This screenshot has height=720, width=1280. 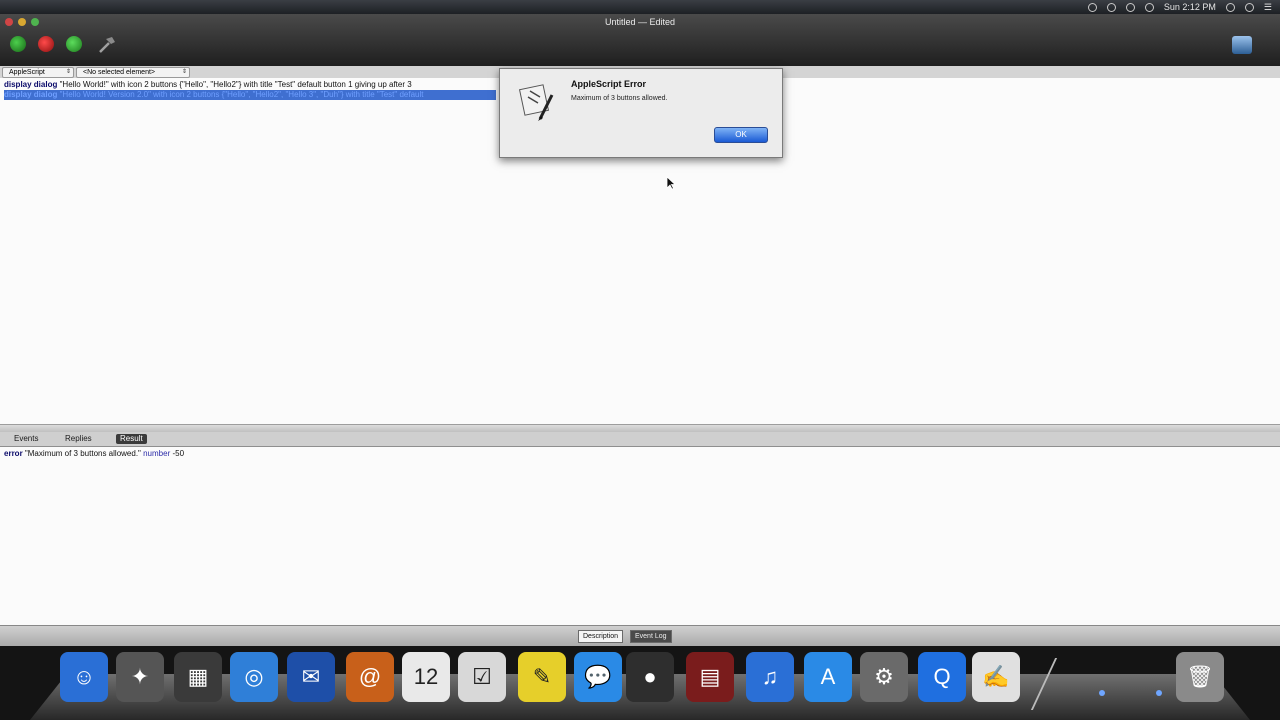 I want to click on dock: ☺ ✦ ▦ ◎ ✉ @12 ☑ ✎ 💬 ● ▤ ♫ A ⚙ Q ✍ 🗑, so click(x=640, y=683).